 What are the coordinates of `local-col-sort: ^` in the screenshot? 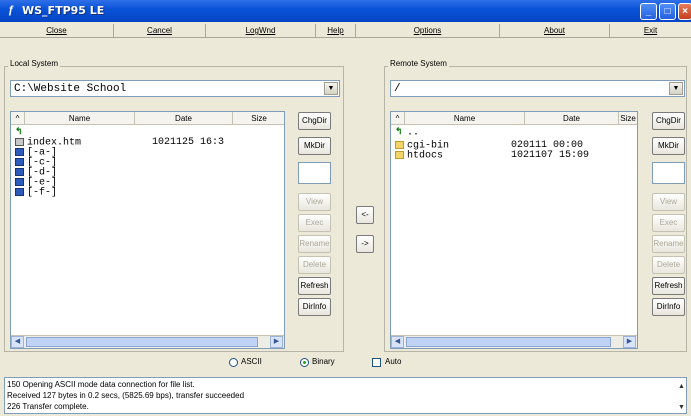 It's located at (18, 118).